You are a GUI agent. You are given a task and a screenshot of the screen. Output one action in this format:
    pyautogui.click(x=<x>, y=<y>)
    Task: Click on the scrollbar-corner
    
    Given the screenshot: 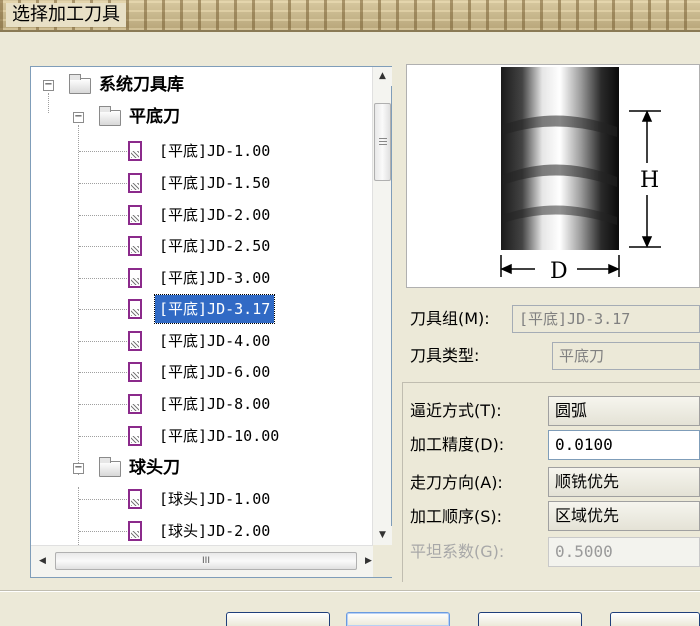 What is the action you would take?
    pyautogui.click(x=382, y=561)
    